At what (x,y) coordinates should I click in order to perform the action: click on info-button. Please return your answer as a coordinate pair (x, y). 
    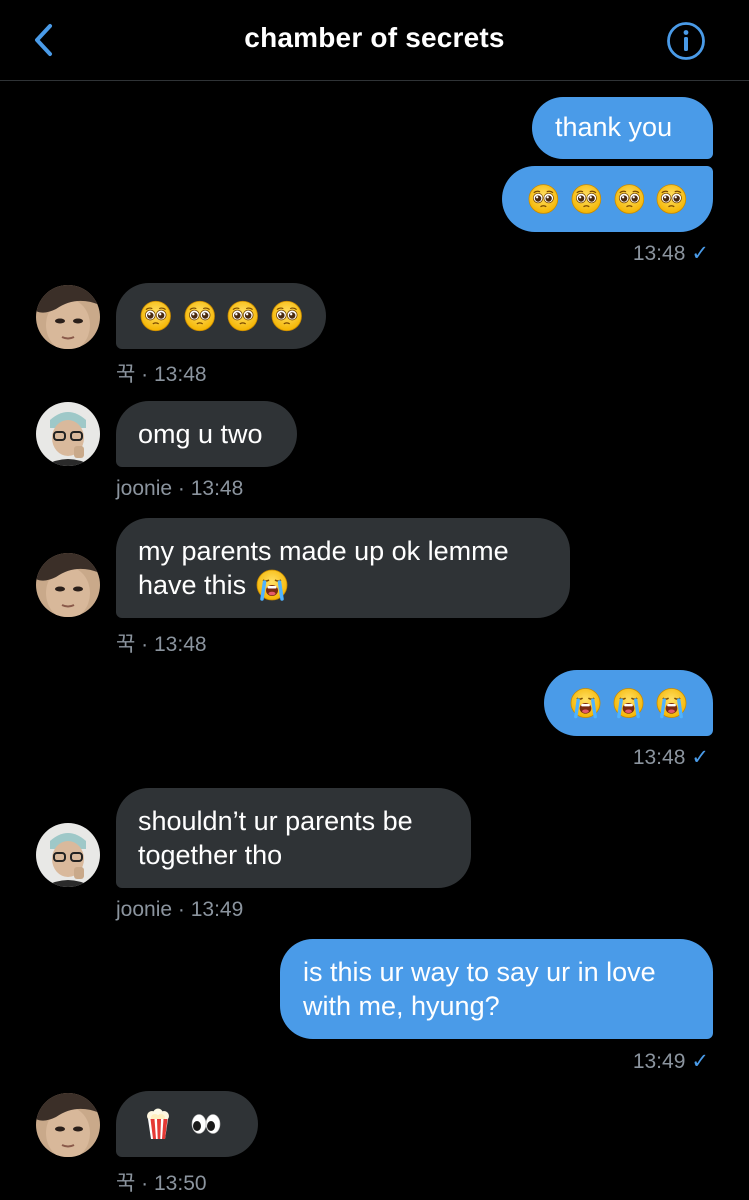
    Looking at the image, I should click on (686, 41).